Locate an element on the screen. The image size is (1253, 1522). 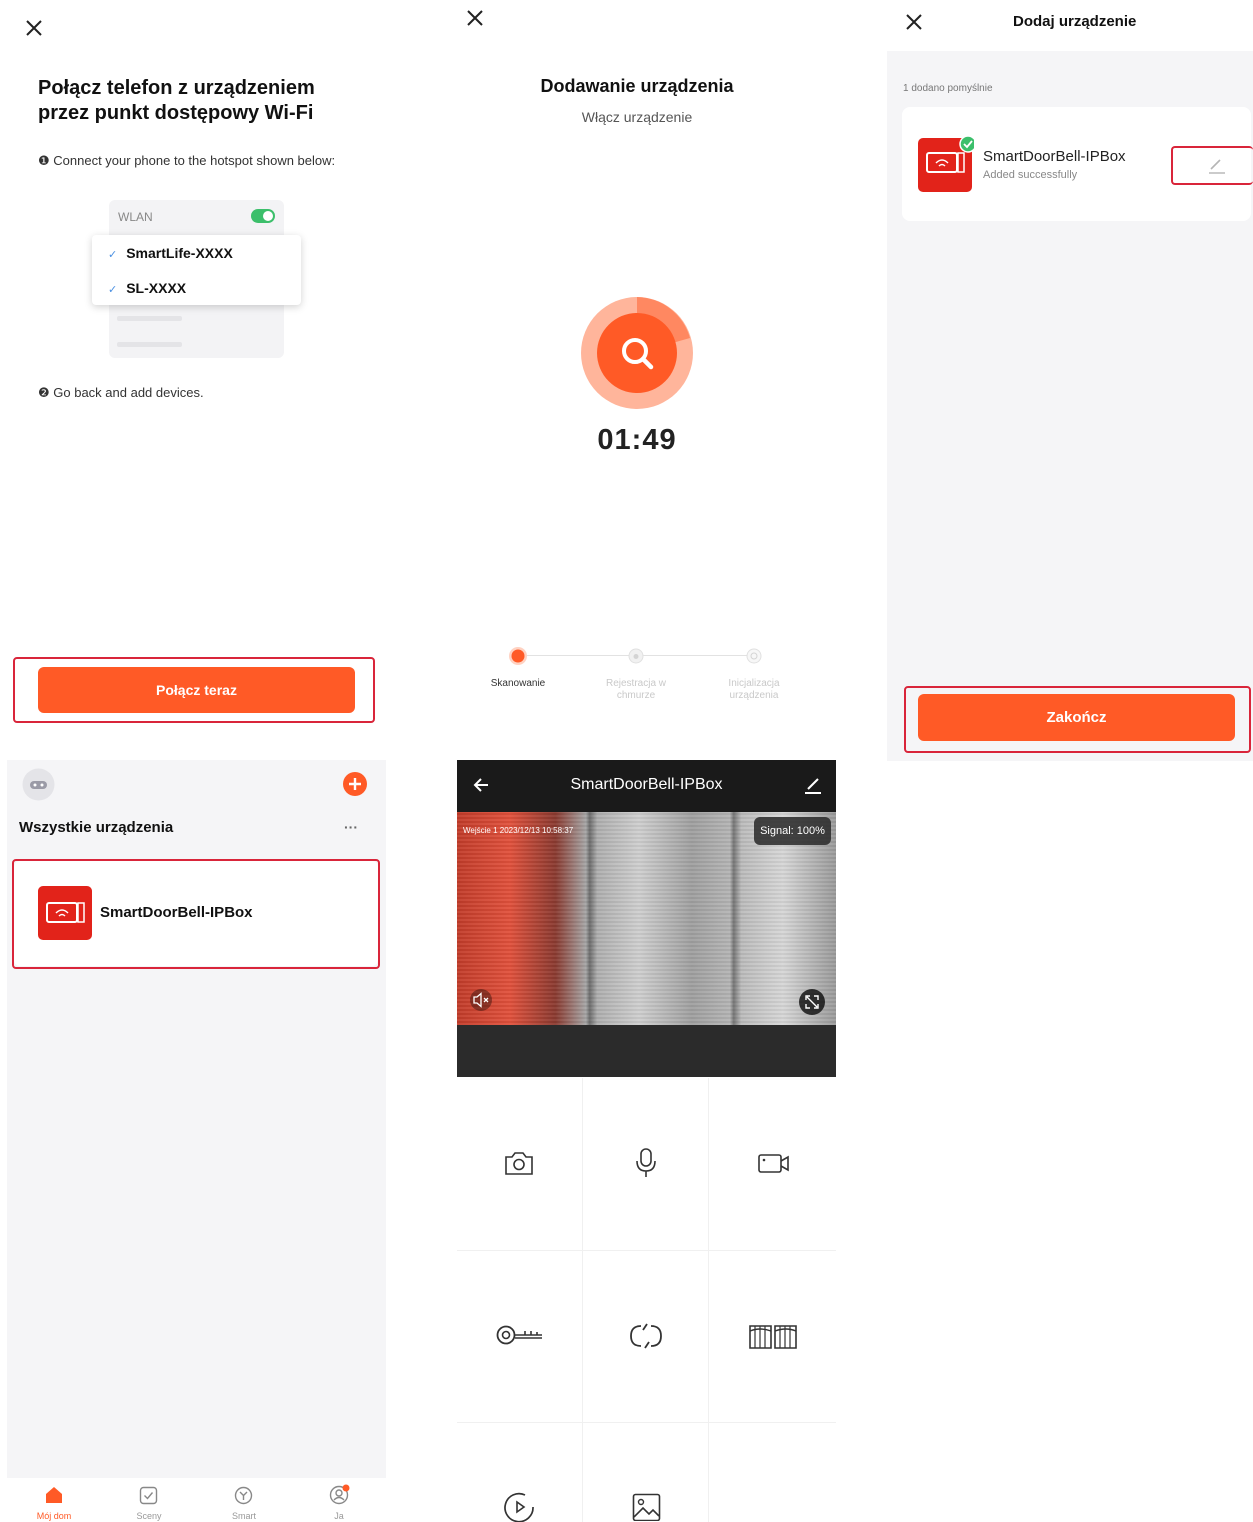
step-label: Rejestracja w chmurze is located at coordinates (636, 689).